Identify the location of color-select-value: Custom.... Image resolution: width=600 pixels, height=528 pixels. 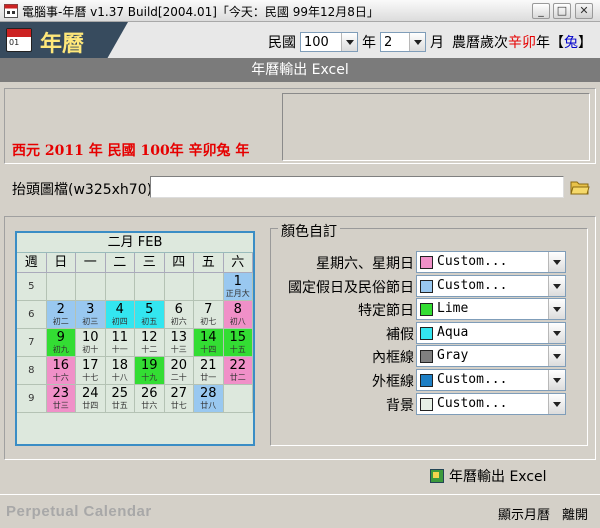
(472, 285).